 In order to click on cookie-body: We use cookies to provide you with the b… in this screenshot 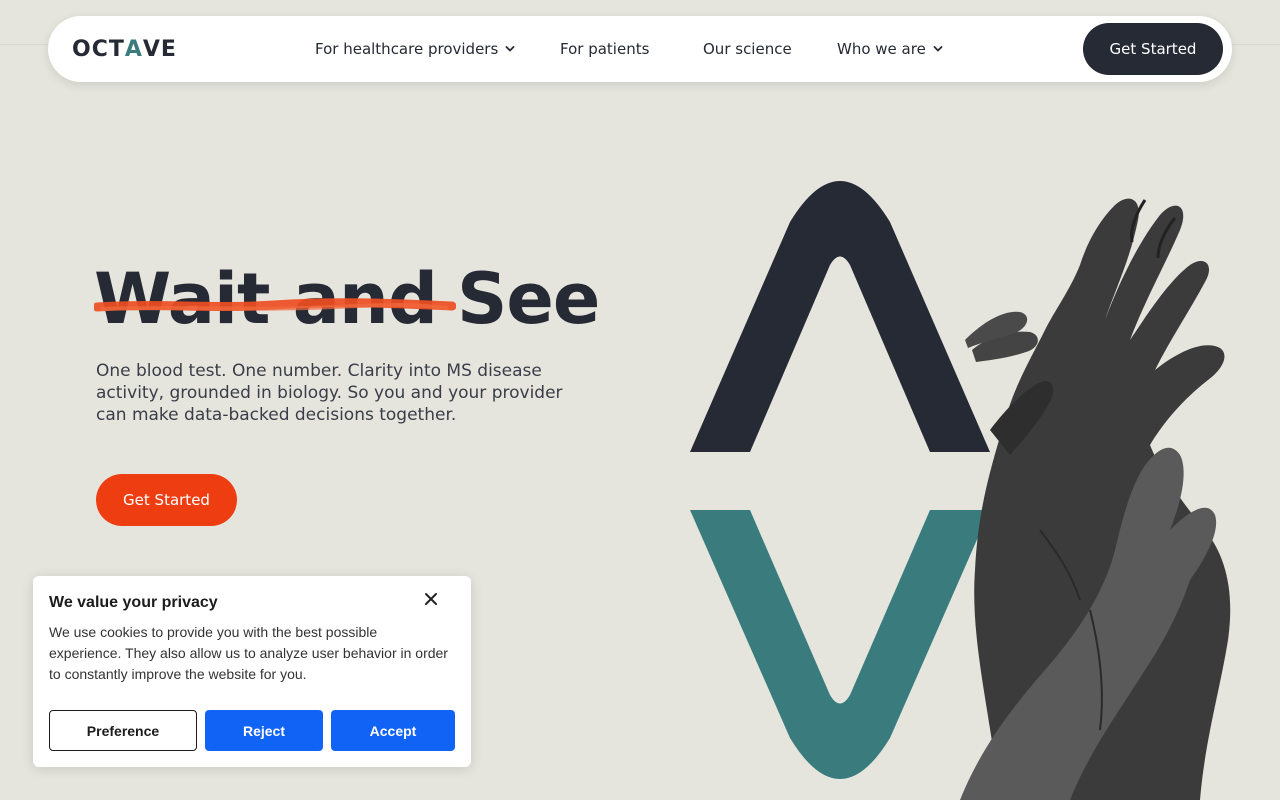, I will do `click(248, 653)`.